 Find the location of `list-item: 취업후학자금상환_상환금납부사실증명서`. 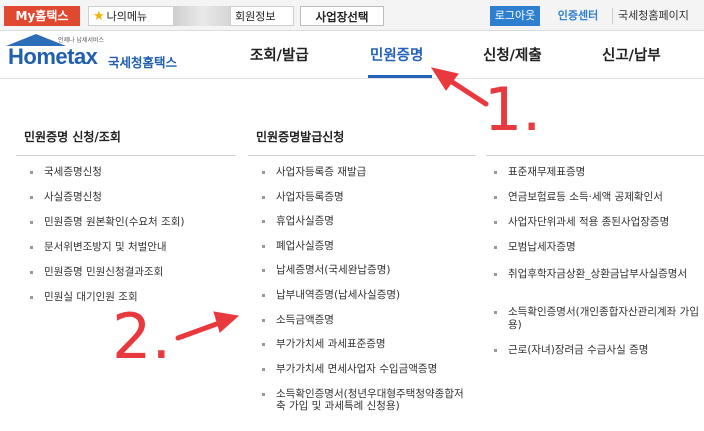

list-item: 취업후학자금상환_상환금납부사실증명서 is located at coordinates (597, 287).